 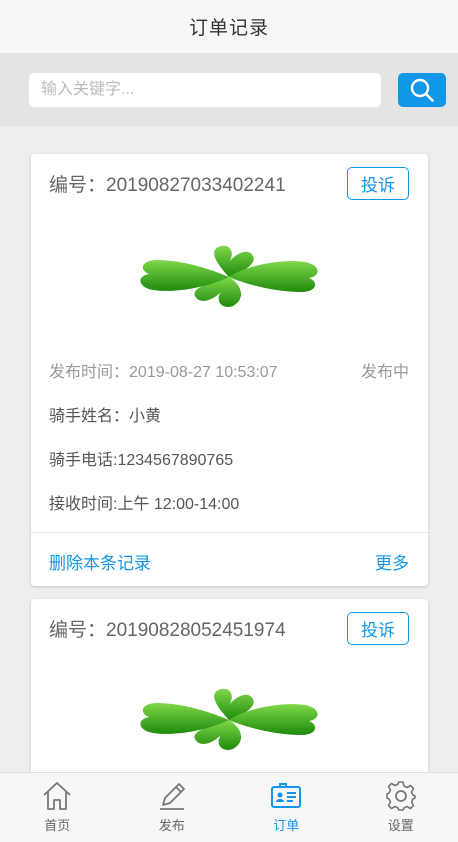 What do you see at coordinates (205, 90) in the screenshot?
I see `search-input` at bounding box center [205, 90].